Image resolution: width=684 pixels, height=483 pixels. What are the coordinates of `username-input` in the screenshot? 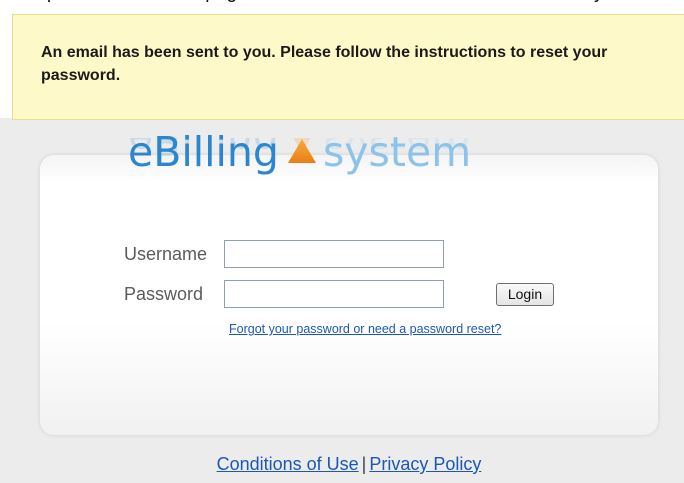 It's located at (334, 254).